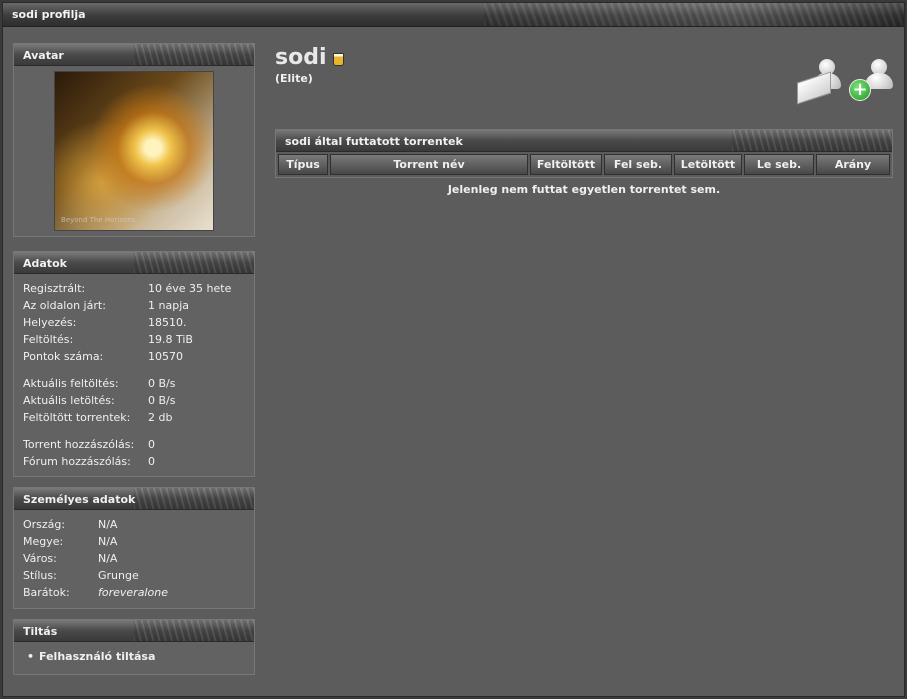 This screenshot has width=907, height=699. I want to click on beer-icon, so click(338, 59).